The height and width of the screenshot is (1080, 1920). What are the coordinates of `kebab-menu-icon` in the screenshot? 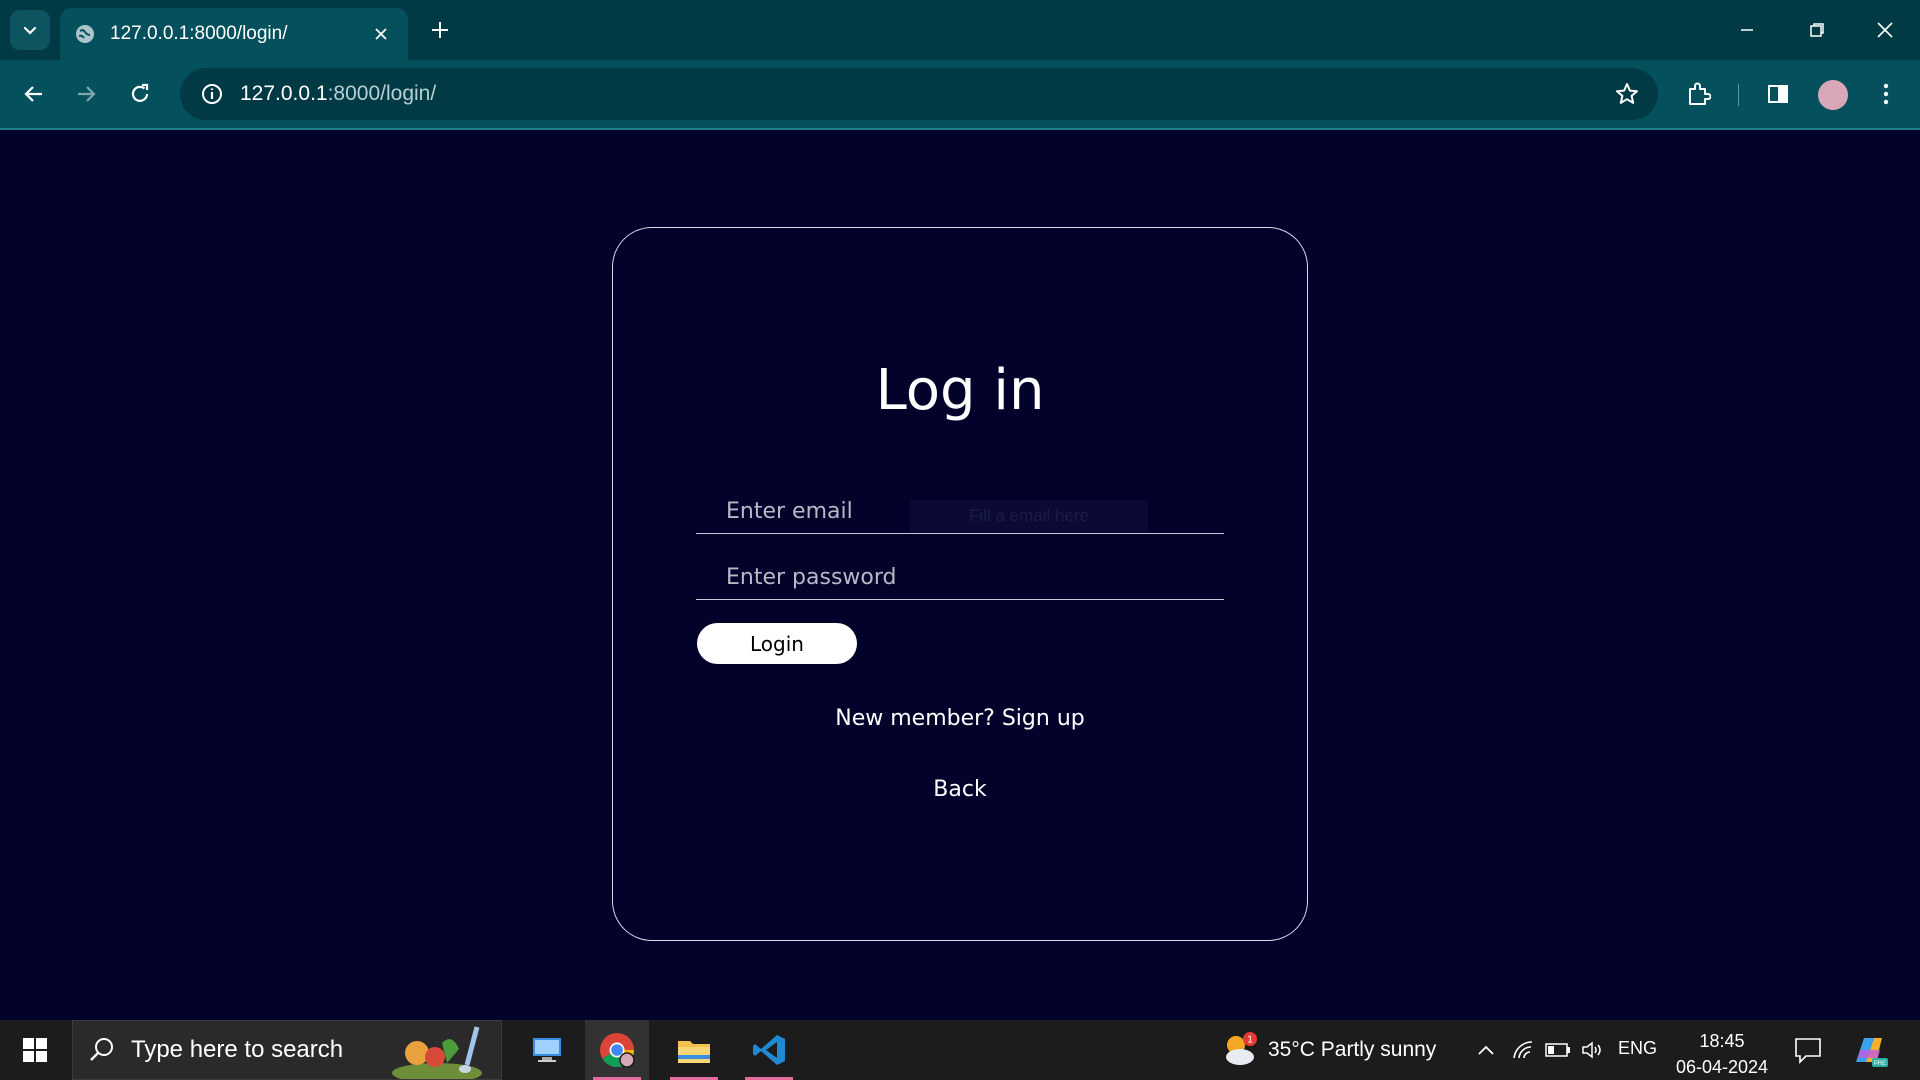 It's located at (1886, 94).